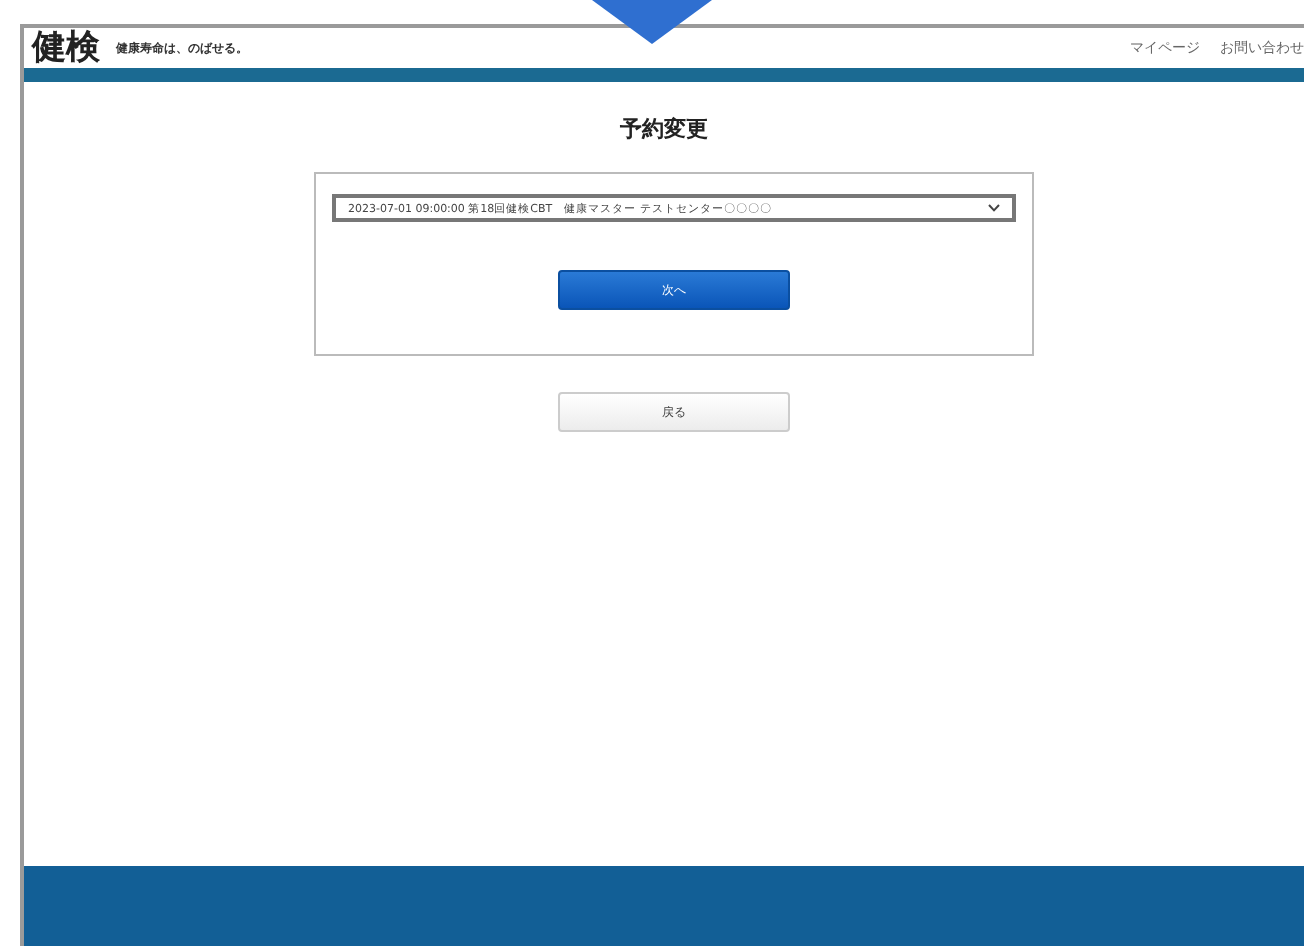 This screenshot has width=1304, height=946. What do you see at coordinates (994, 208) in the screenshot?
I see `chevron-down-icon` at bounding box center [994, 208].